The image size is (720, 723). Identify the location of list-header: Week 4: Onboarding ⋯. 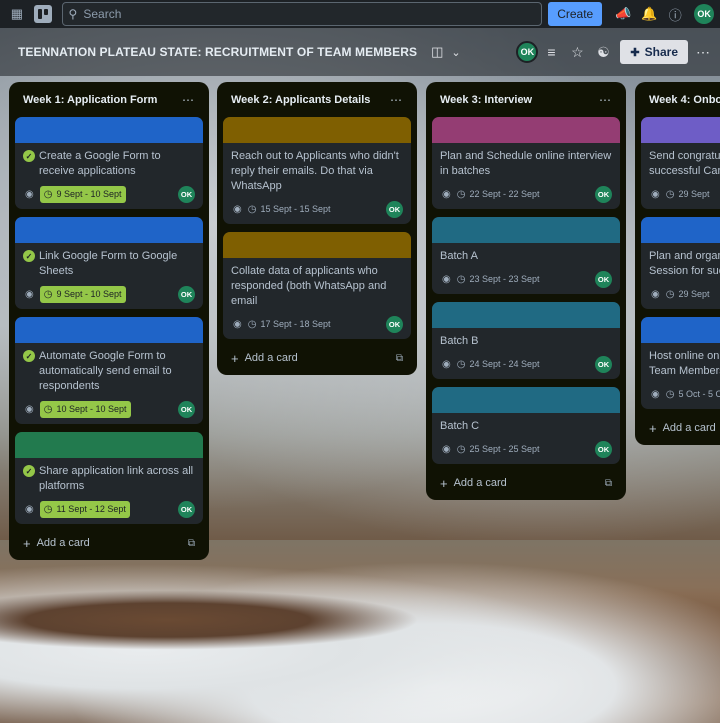
(680, 100).